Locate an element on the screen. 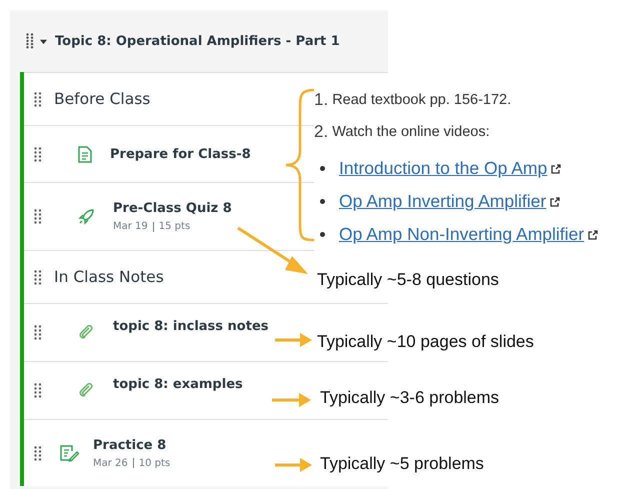 This screenshot has height=489, width=642. section-title: In Class Notes is located at coordinates (109, 277).